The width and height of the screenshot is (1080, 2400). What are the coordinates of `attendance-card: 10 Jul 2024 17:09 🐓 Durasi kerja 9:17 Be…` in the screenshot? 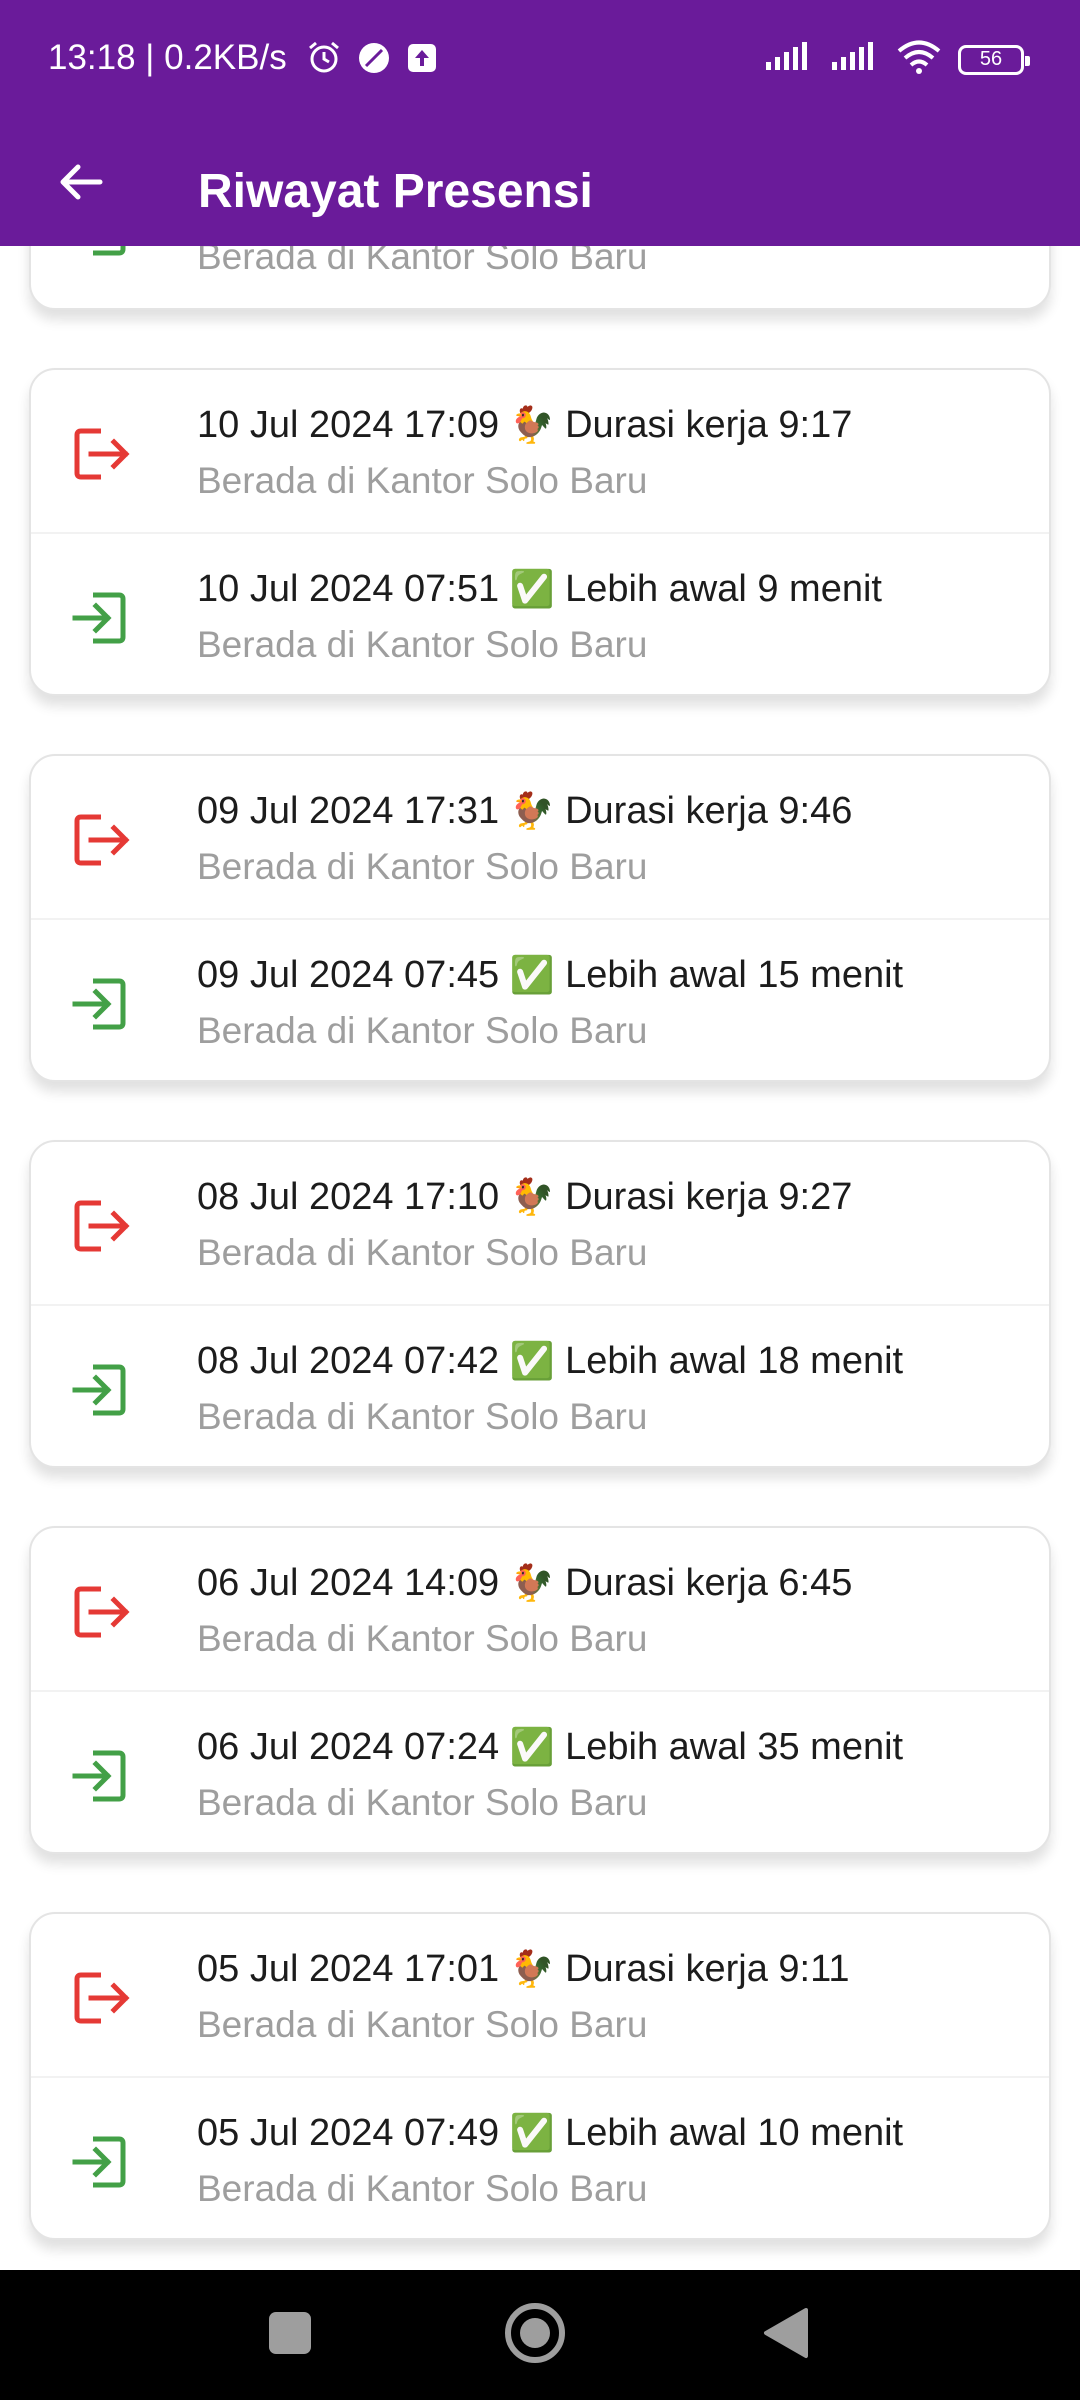 It's located at (540, 532).